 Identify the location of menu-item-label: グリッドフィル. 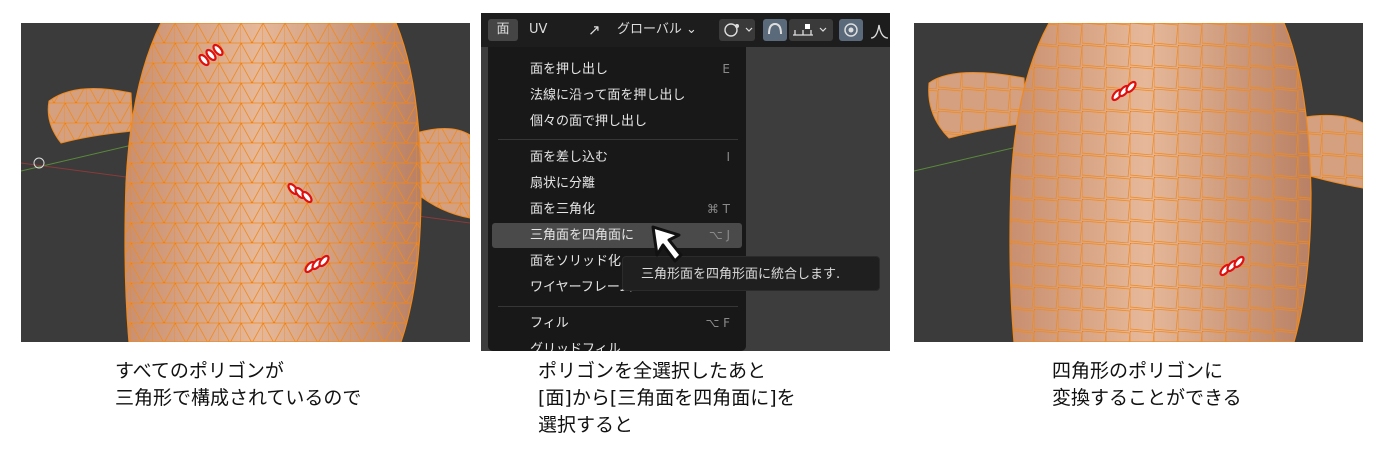
(575, 346).